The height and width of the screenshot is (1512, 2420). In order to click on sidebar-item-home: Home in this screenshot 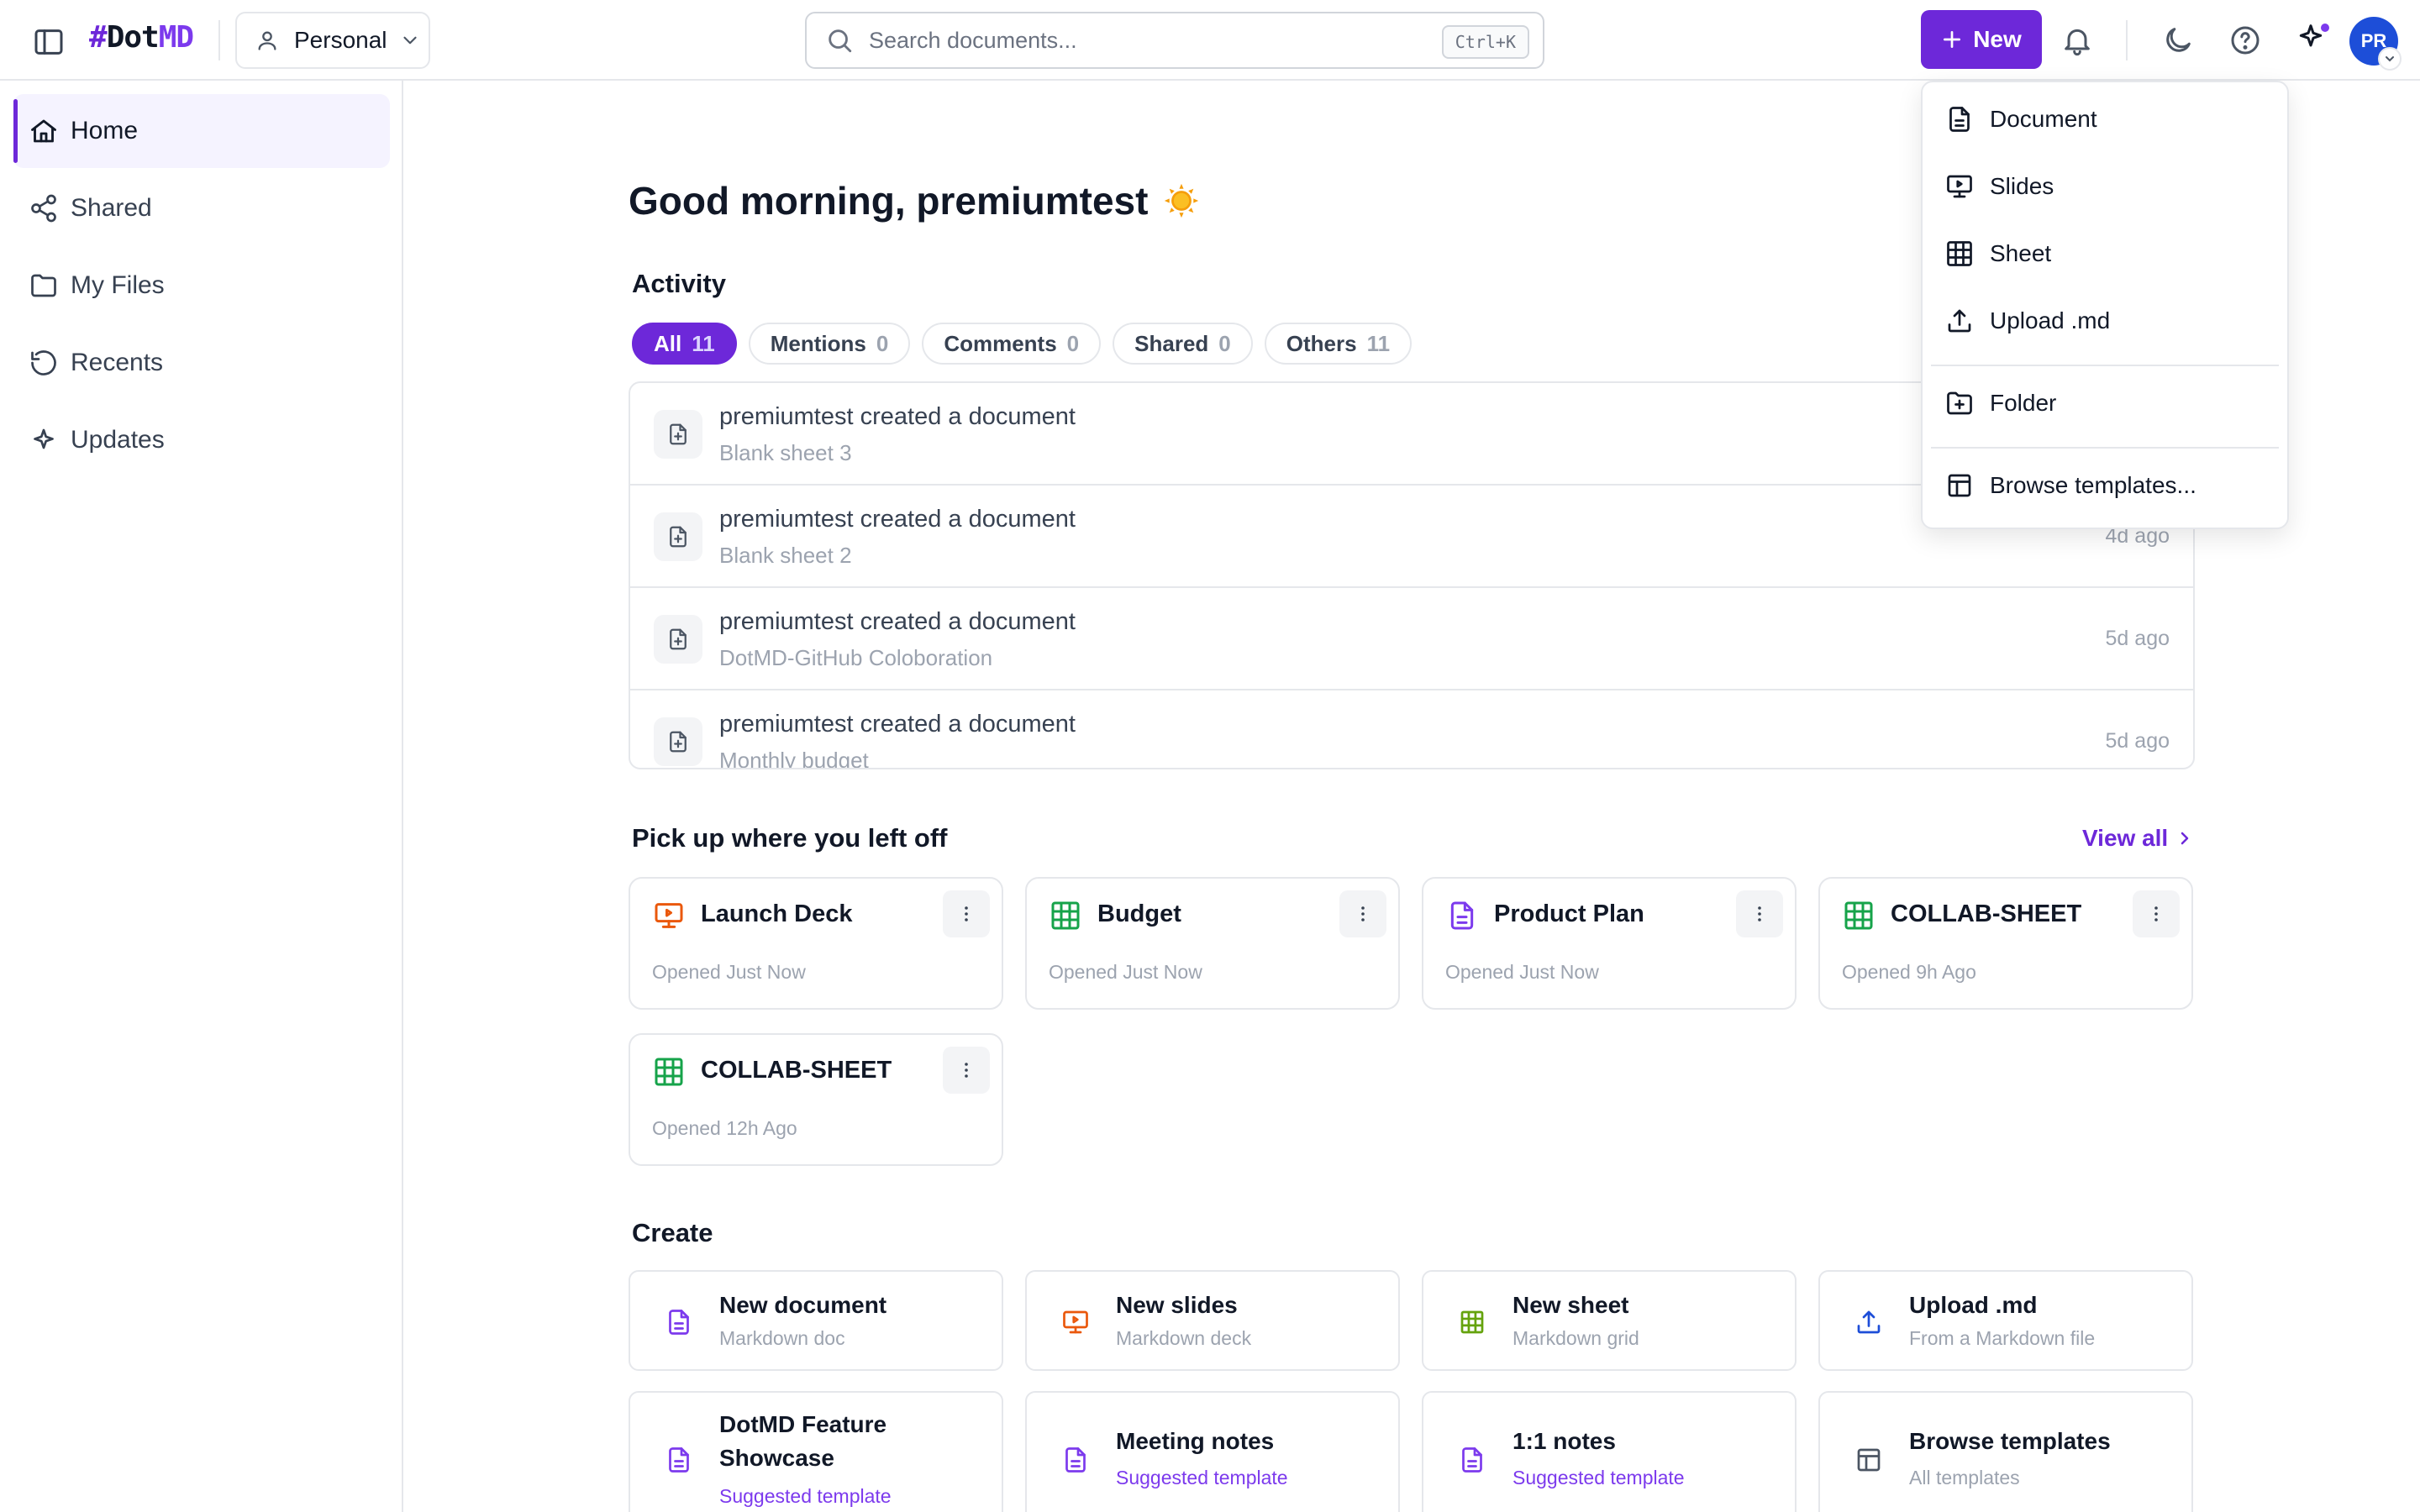, I will do `click(202, 131)`.